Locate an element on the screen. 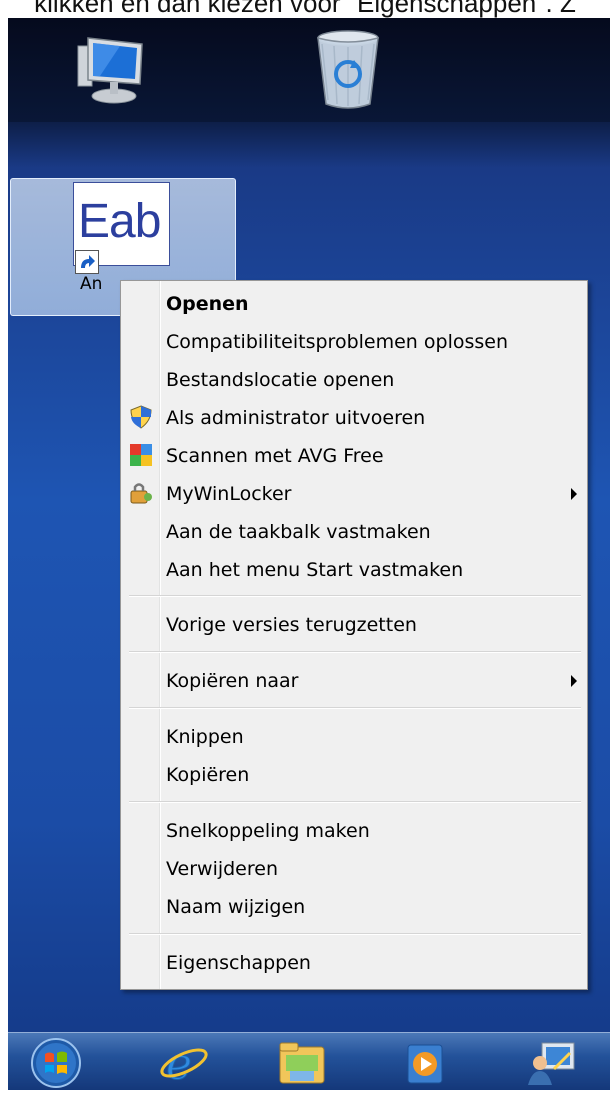 This screenshot has width=610, height=1106. network-user-icon is located at coordinates (552, 1063).